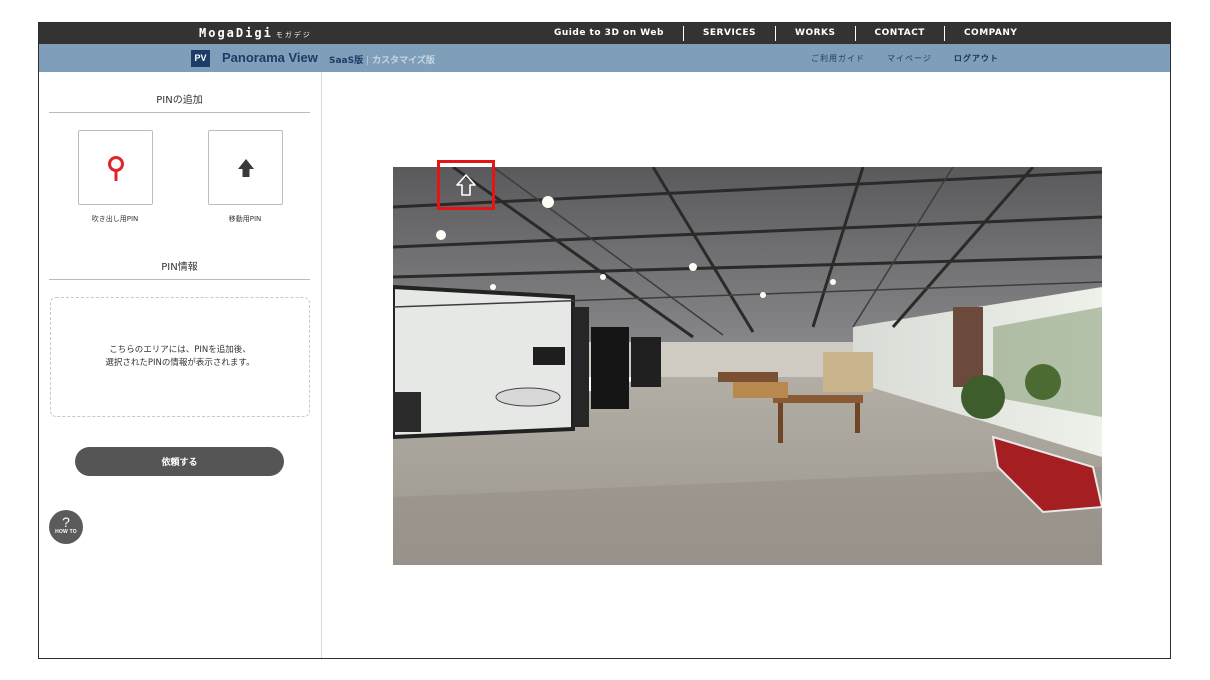 Image resolution: width=1210 pixels, height=680 pixels. Describe the element at coordinates (179, 269) in the screenshot. I see `pin-info-title: PIN情報` at that location.